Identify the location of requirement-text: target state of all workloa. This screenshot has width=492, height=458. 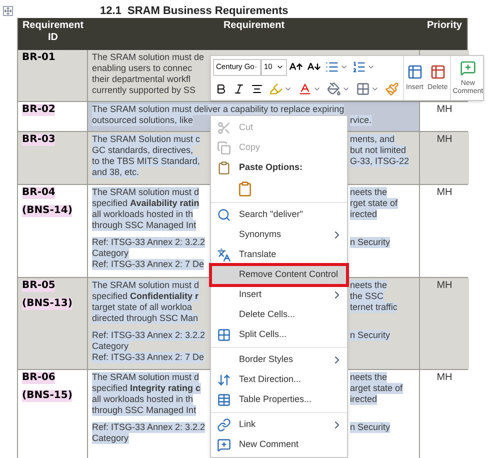
(142, 307).